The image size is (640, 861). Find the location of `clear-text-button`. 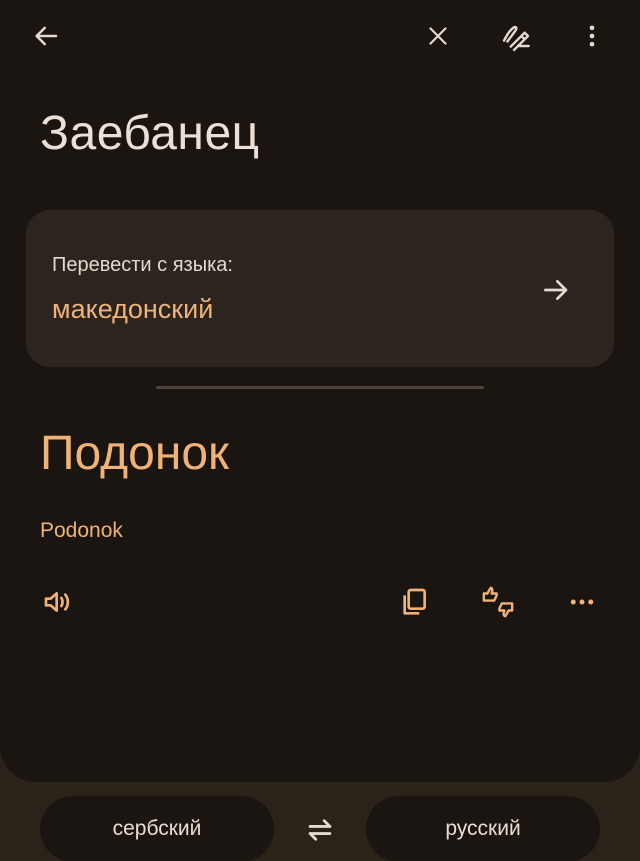

clear-text-button is located at coordinates (438, 36).